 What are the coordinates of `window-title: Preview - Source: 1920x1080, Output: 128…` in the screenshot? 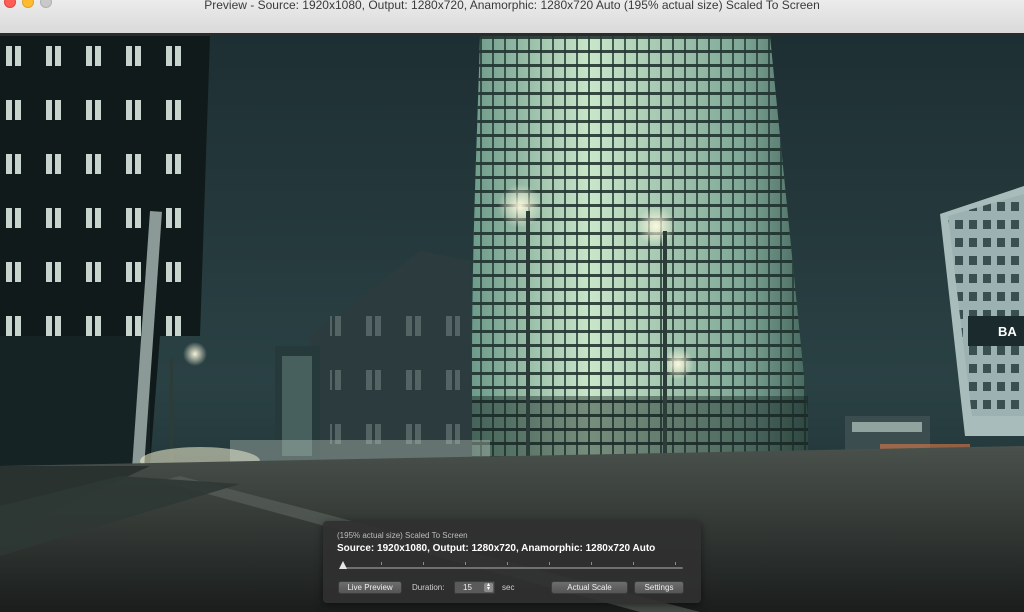 It's located at (512, 6).